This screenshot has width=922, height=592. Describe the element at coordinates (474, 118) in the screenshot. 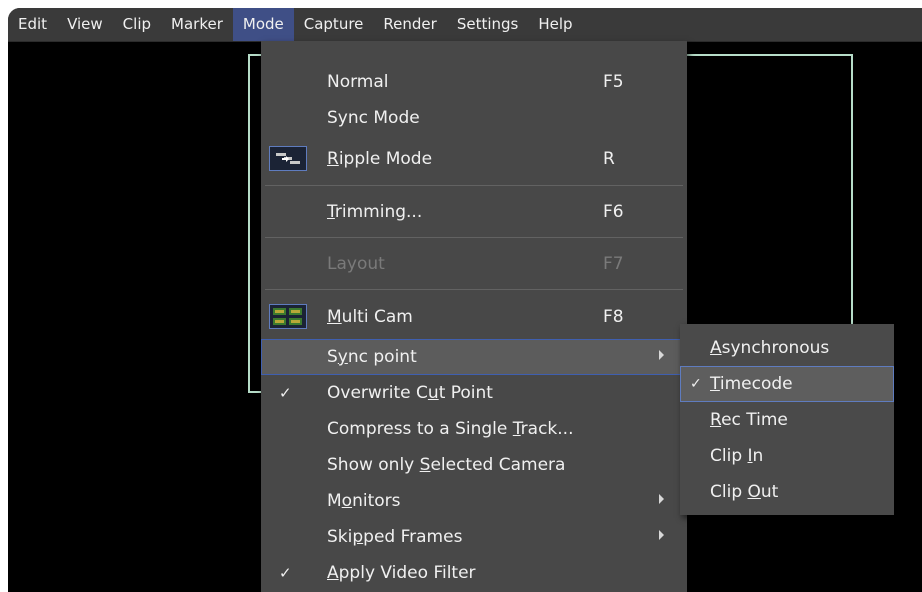

I see `menu-item-sync-mode: Sync Mode` at that location.